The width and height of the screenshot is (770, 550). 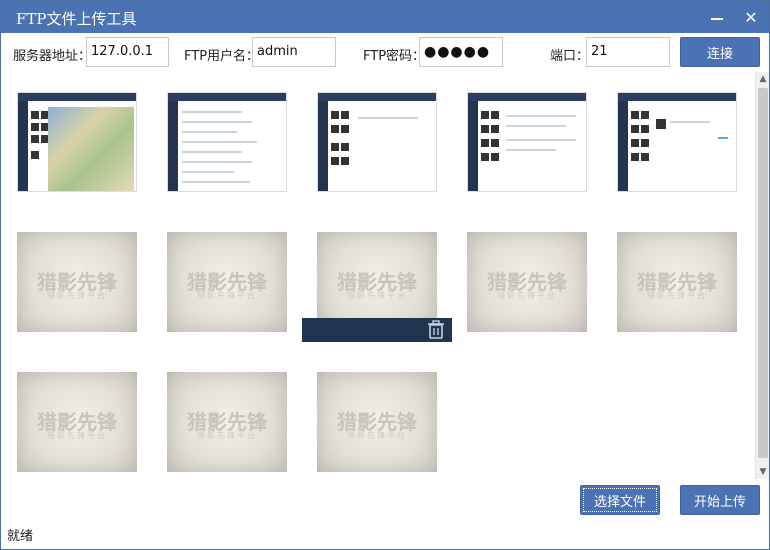 I want to click on start-upload-button: 开始上传, so click(x=720, y=500).